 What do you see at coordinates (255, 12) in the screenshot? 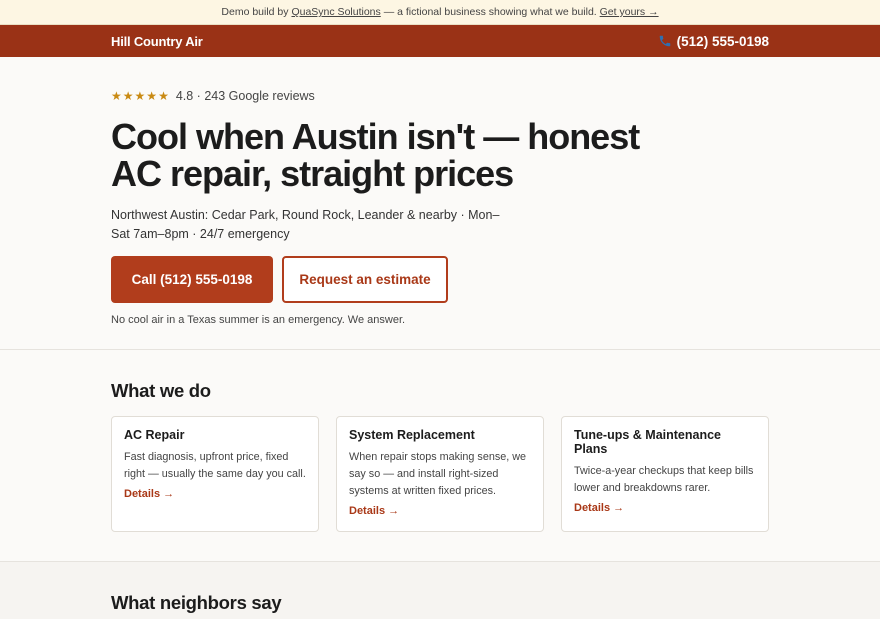
I see `demo-prefix: Demo build by` at bounding box center [255, 12].